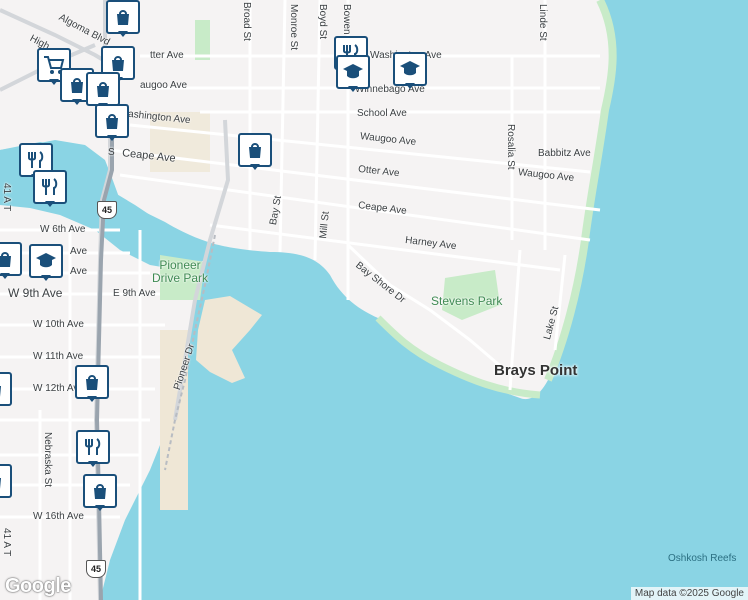  I want to click on water-label-oshkosh-reefs: Oshkosh Reefs, so click(702, 558).